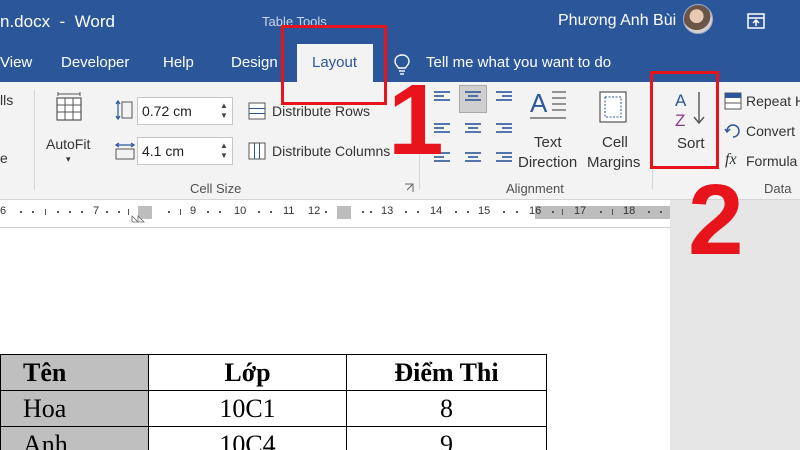 The height and width of the screenshot is (450, 800). I want to click on row-height-input: 0.72 cm ▲ ▼, so click(185, 111).